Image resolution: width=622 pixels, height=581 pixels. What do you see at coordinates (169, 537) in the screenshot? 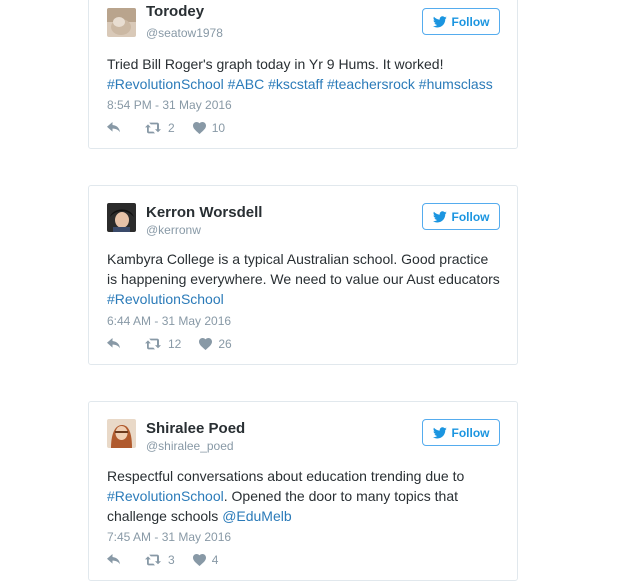
I see `timestamp: 7:45 AM - 31 May 2016` at bounding box center [169, 537].